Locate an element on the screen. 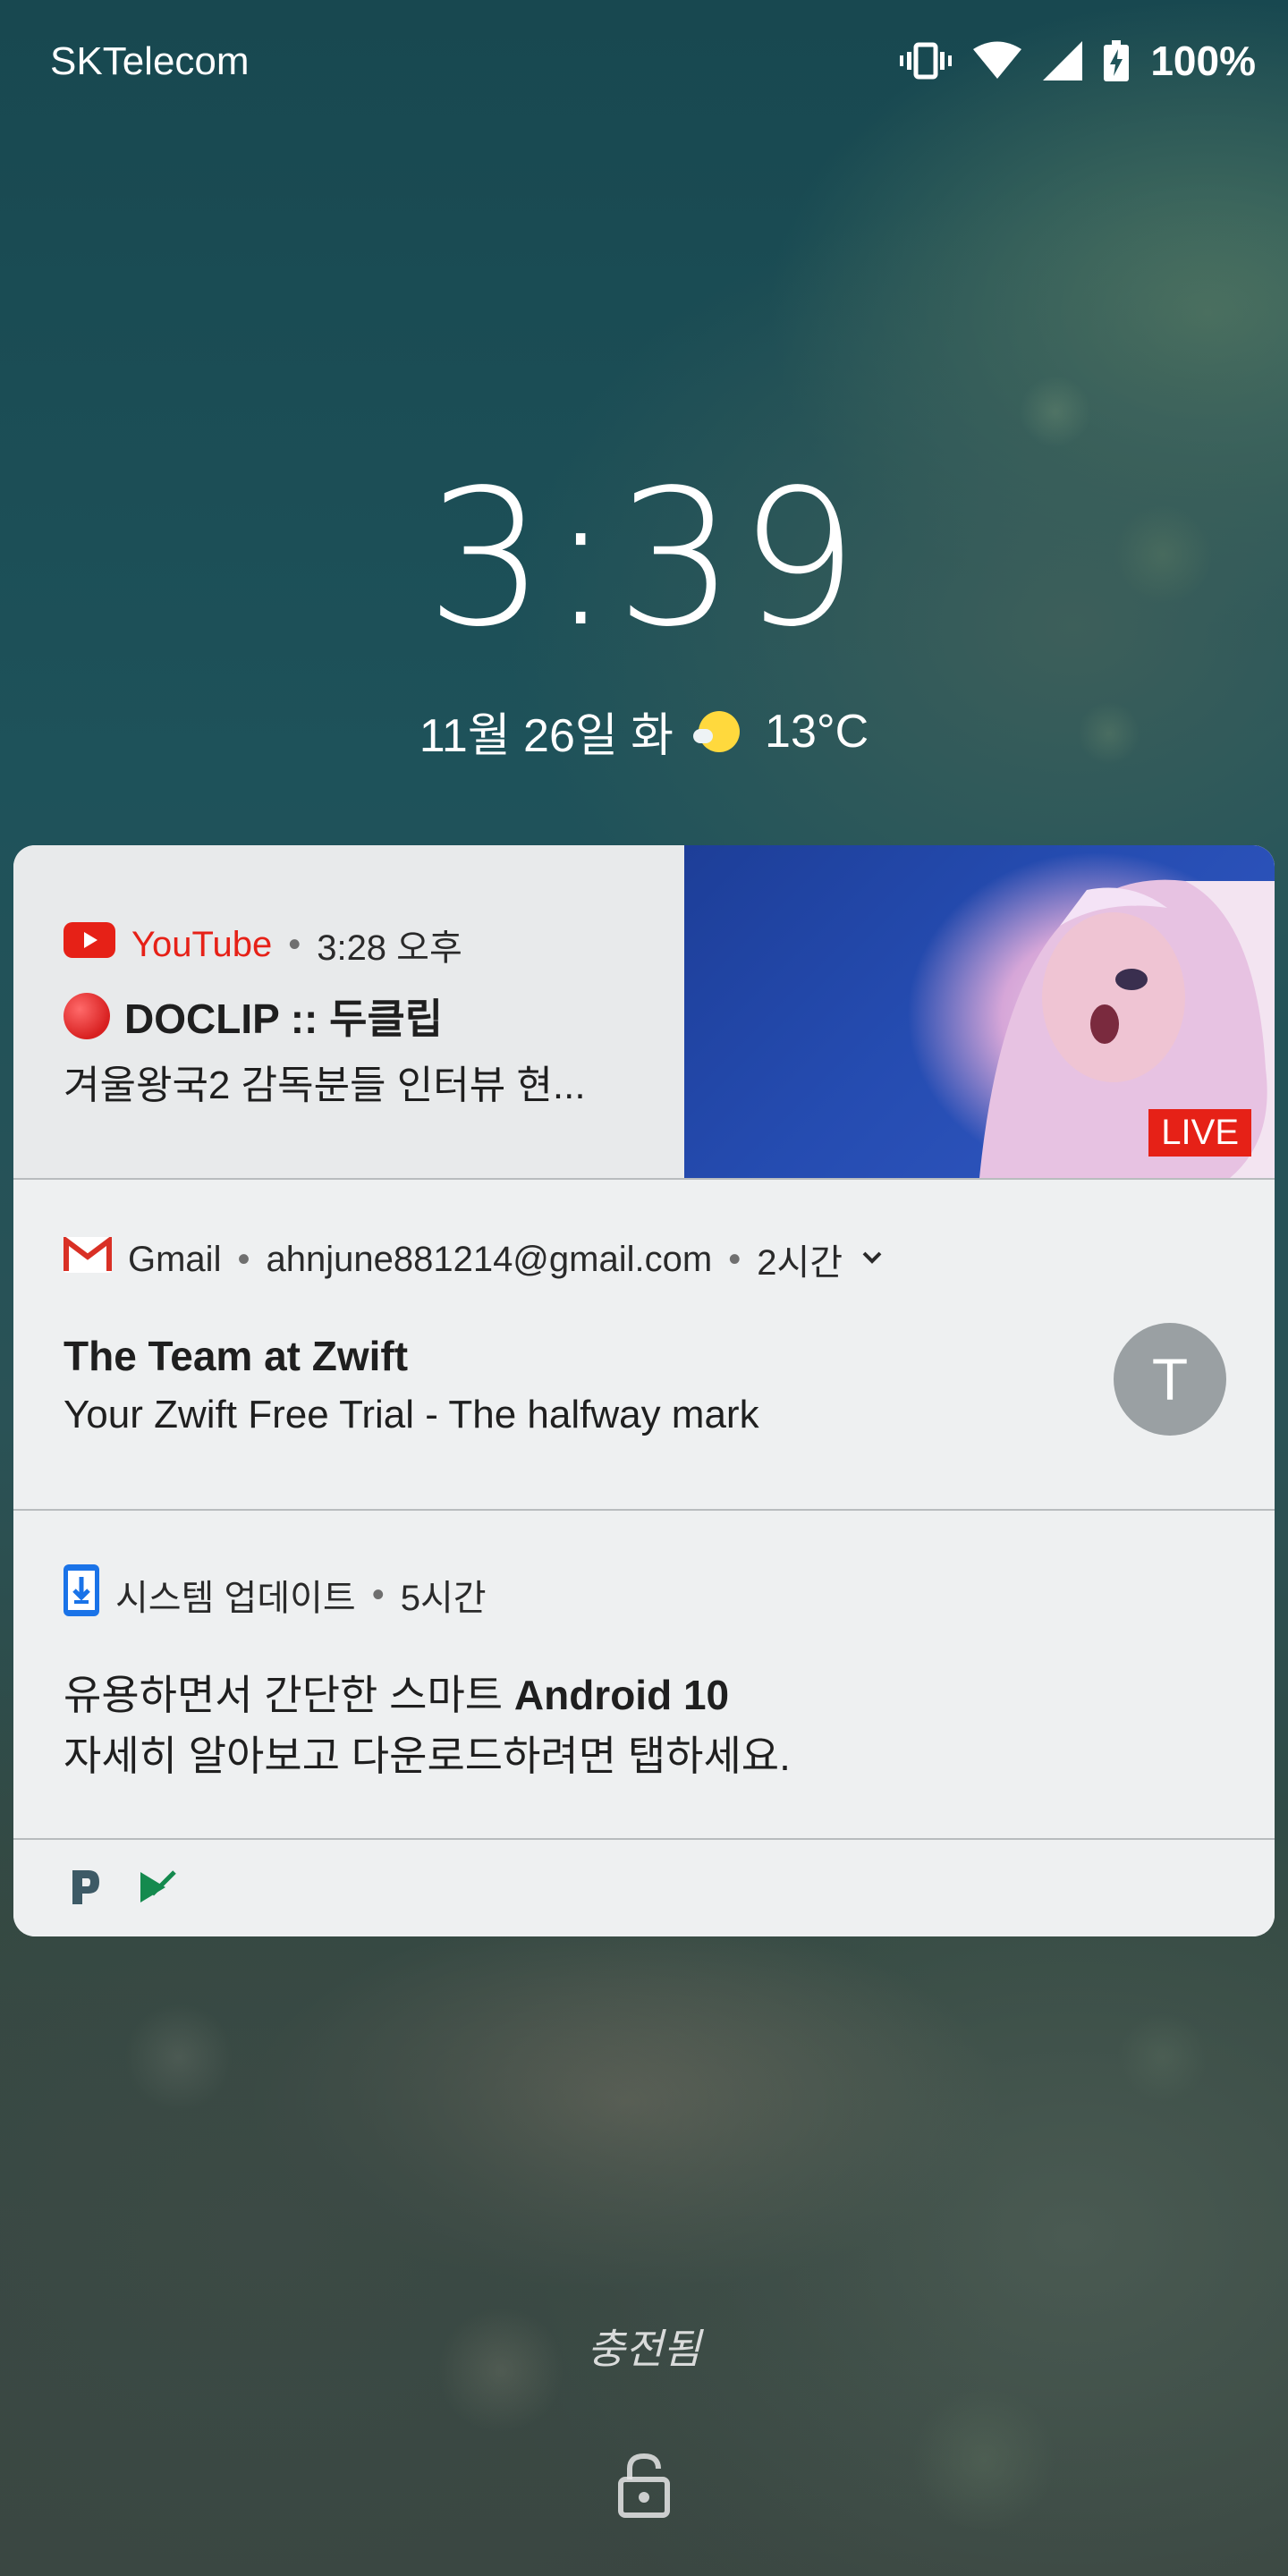 The width and height of the screenshot is (1288, 2576). title-text: DOCLIP :: 두클립 is located at coordinates (284, 1019).